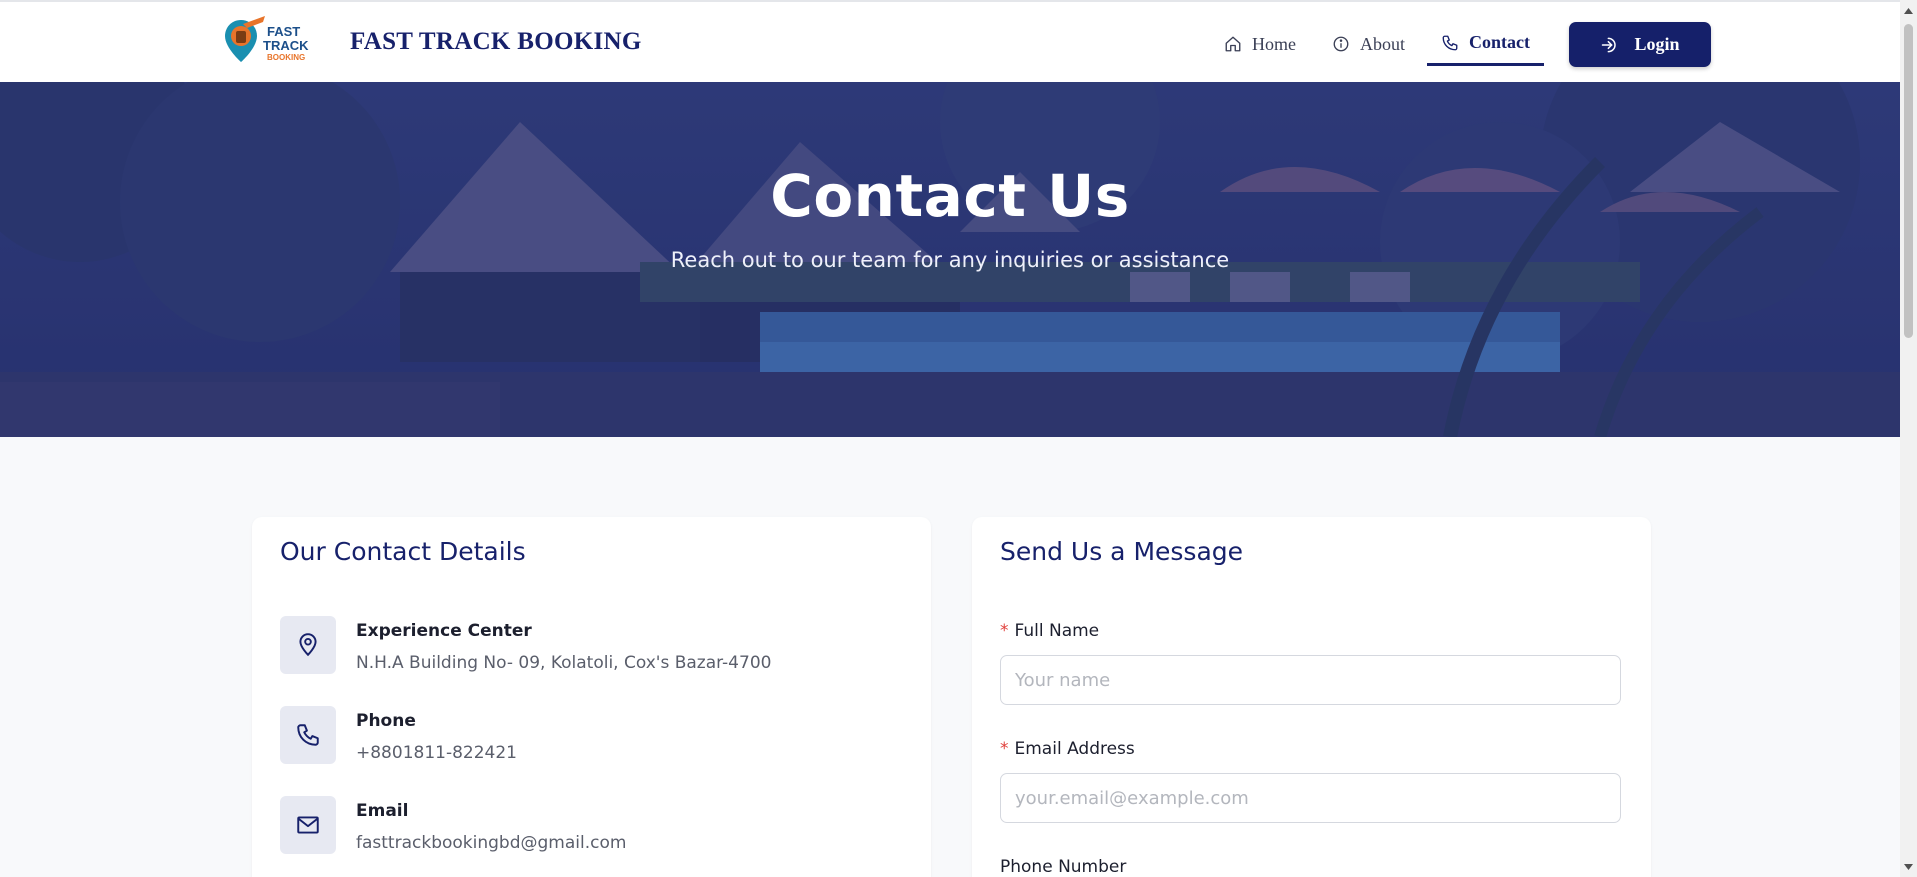 The height and width of the screenshot is (877, 1917). I want to click on phone-label: Phone, so click(386, 721).